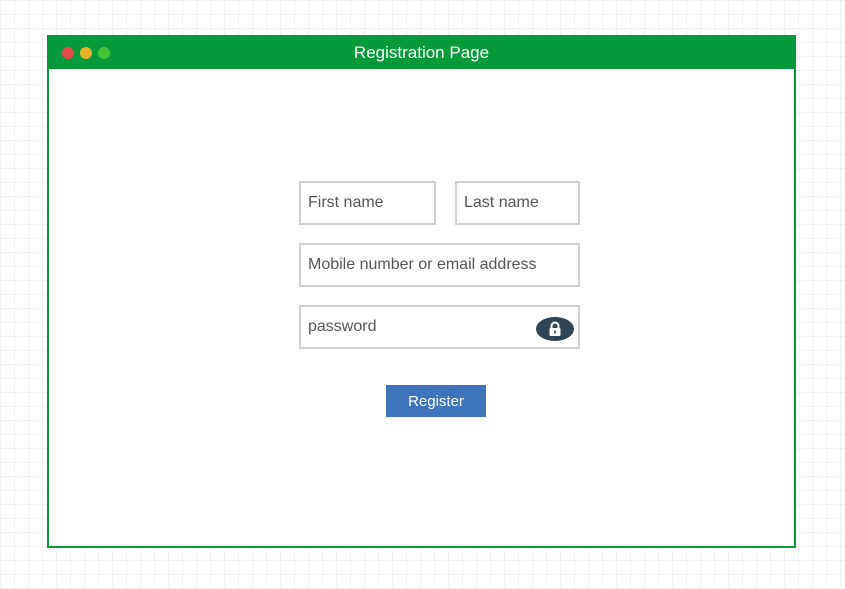 The width and height of the screenshot is (845, 589). I want to click on last-name-input, so click(517, 203).